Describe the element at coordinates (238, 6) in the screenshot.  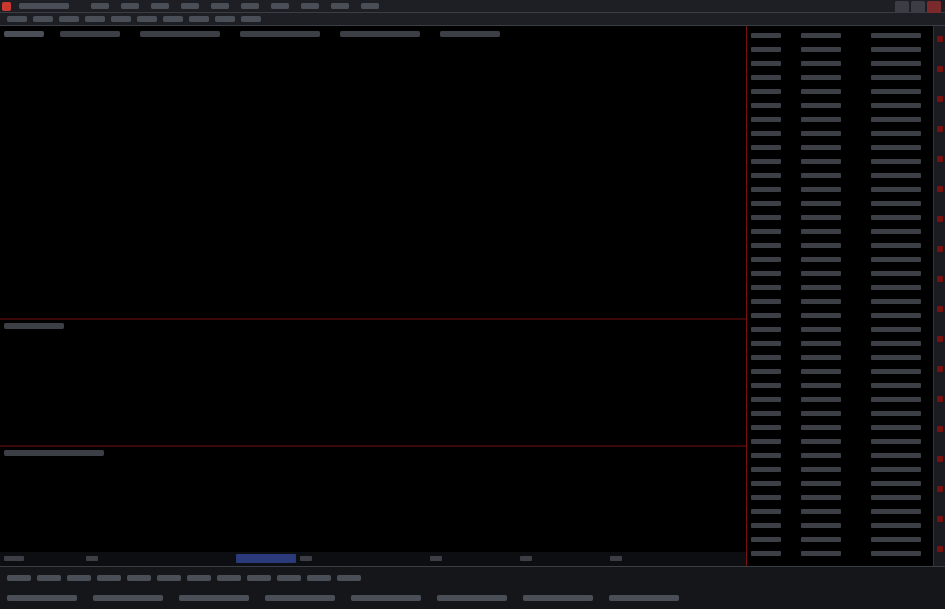
I see `menu-bar` at that location.